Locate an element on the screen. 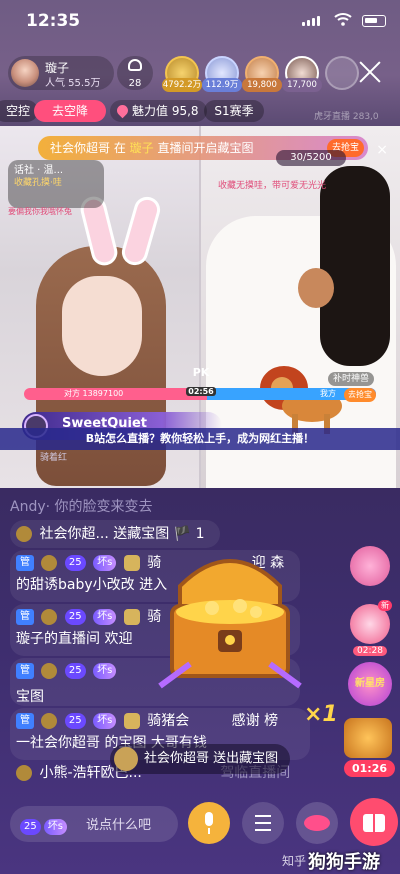 The width and height of the screenshot is (400, 874). streamer-info-card: 话社 · 温... 收藏孔摸·哇 is located at coordinates (56, 184).